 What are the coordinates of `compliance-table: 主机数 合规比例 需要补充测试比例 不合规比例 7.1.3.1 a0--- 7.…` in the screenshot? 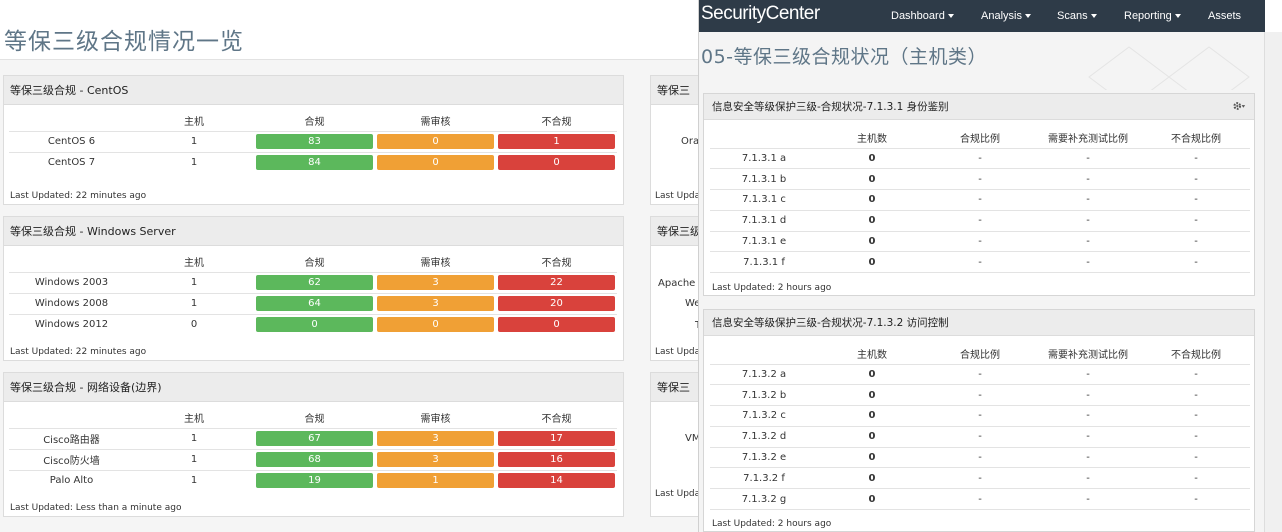 It's located at (980, 200).